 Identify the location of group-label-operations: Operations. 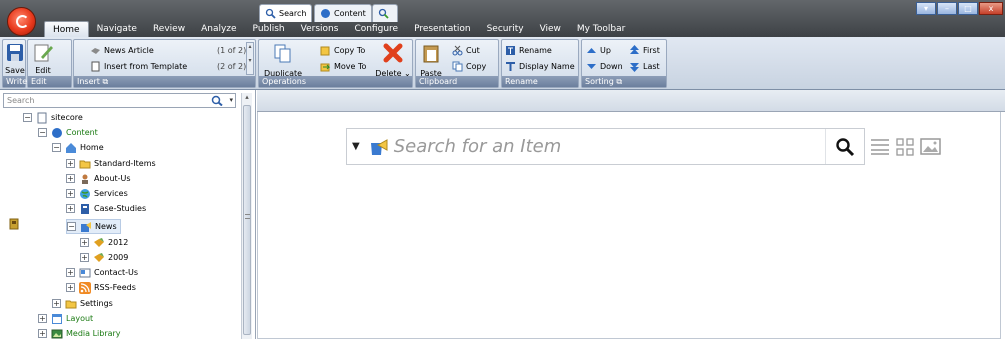
(335, 81).